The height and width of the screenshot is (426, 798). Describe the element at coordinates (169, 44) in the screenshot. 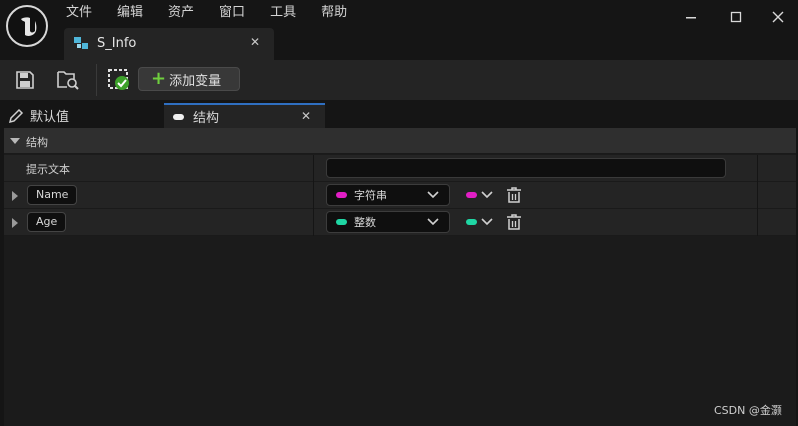

I see `document-tab: S_Info ✕` at that location.